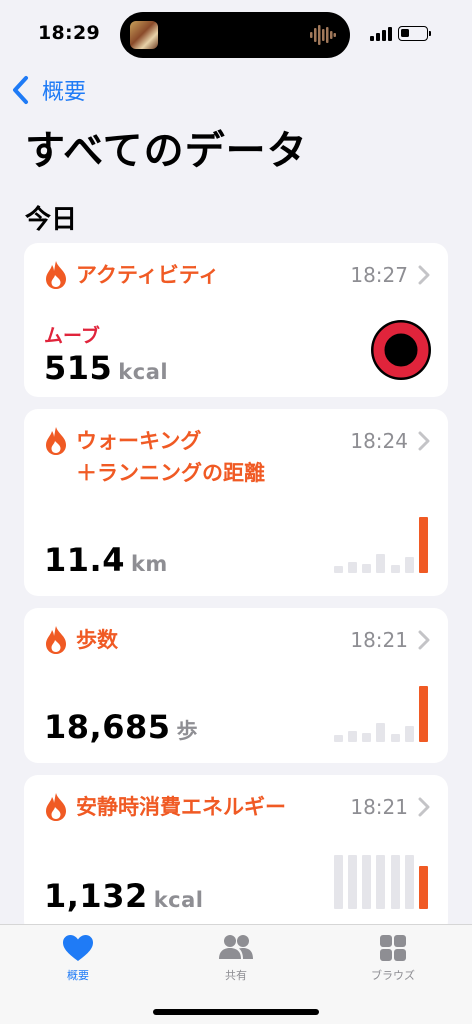 This screenshot has width=472, height=1024. What do you see at coordinates (143, 372) in the screenshot?
I see `move-unit: kcal` at bounding box center [143, 372].